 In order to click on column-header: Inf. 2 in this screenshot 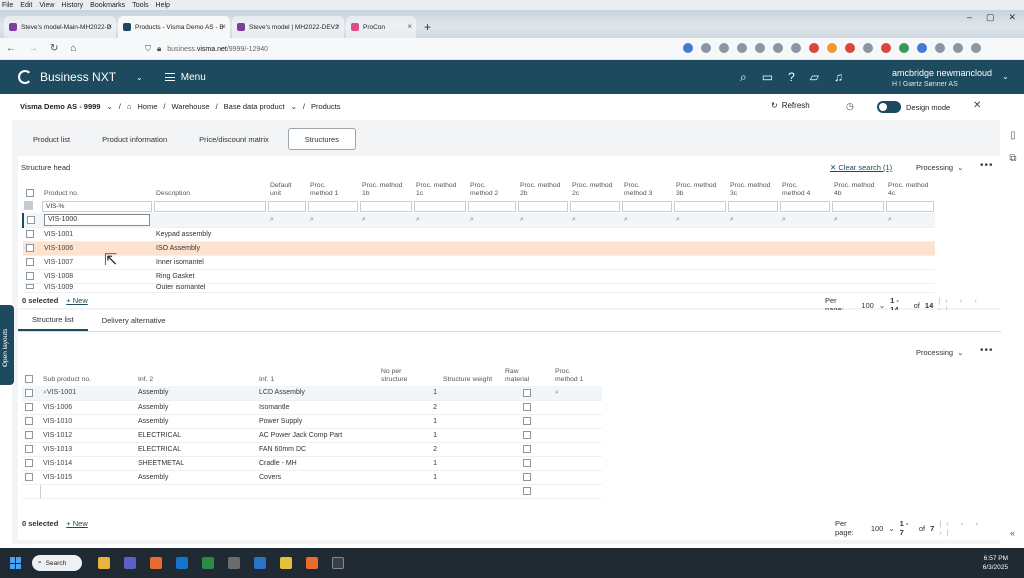, I will do `click(195, 375)`.